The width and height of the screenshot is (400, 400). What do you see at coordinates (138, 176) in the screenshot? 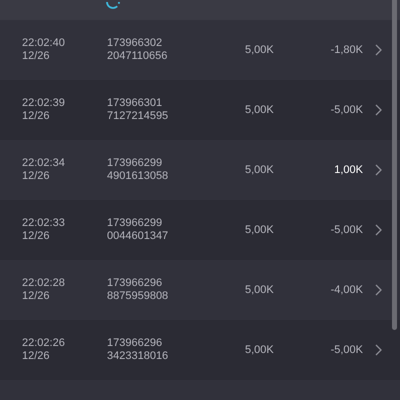
I see `order-id-text: 4901613058` at bounding box center [138, 176].